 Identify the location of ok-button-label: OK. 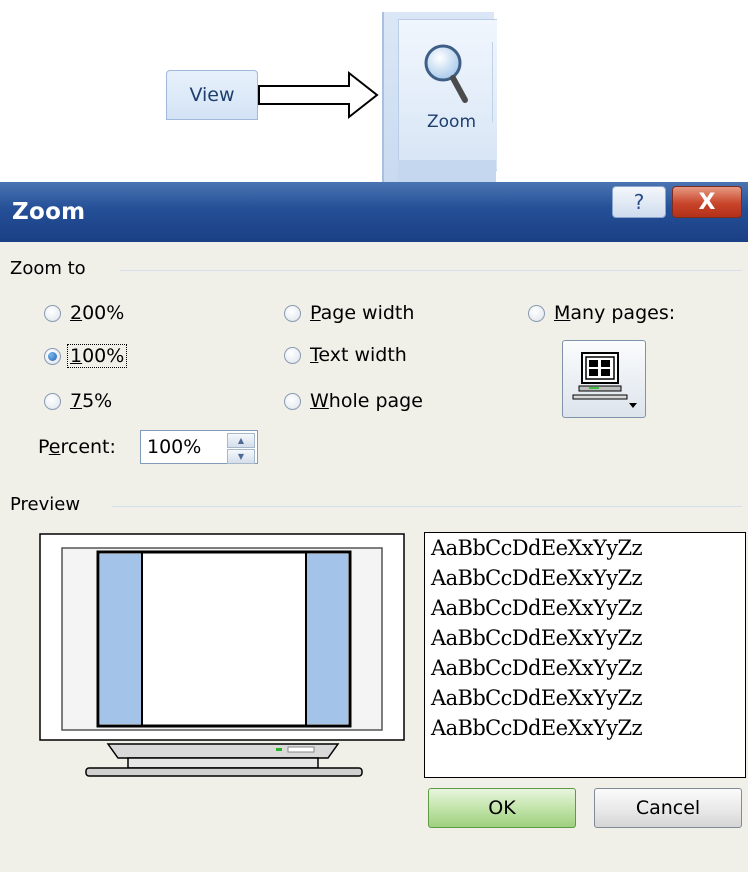
(502, 808).